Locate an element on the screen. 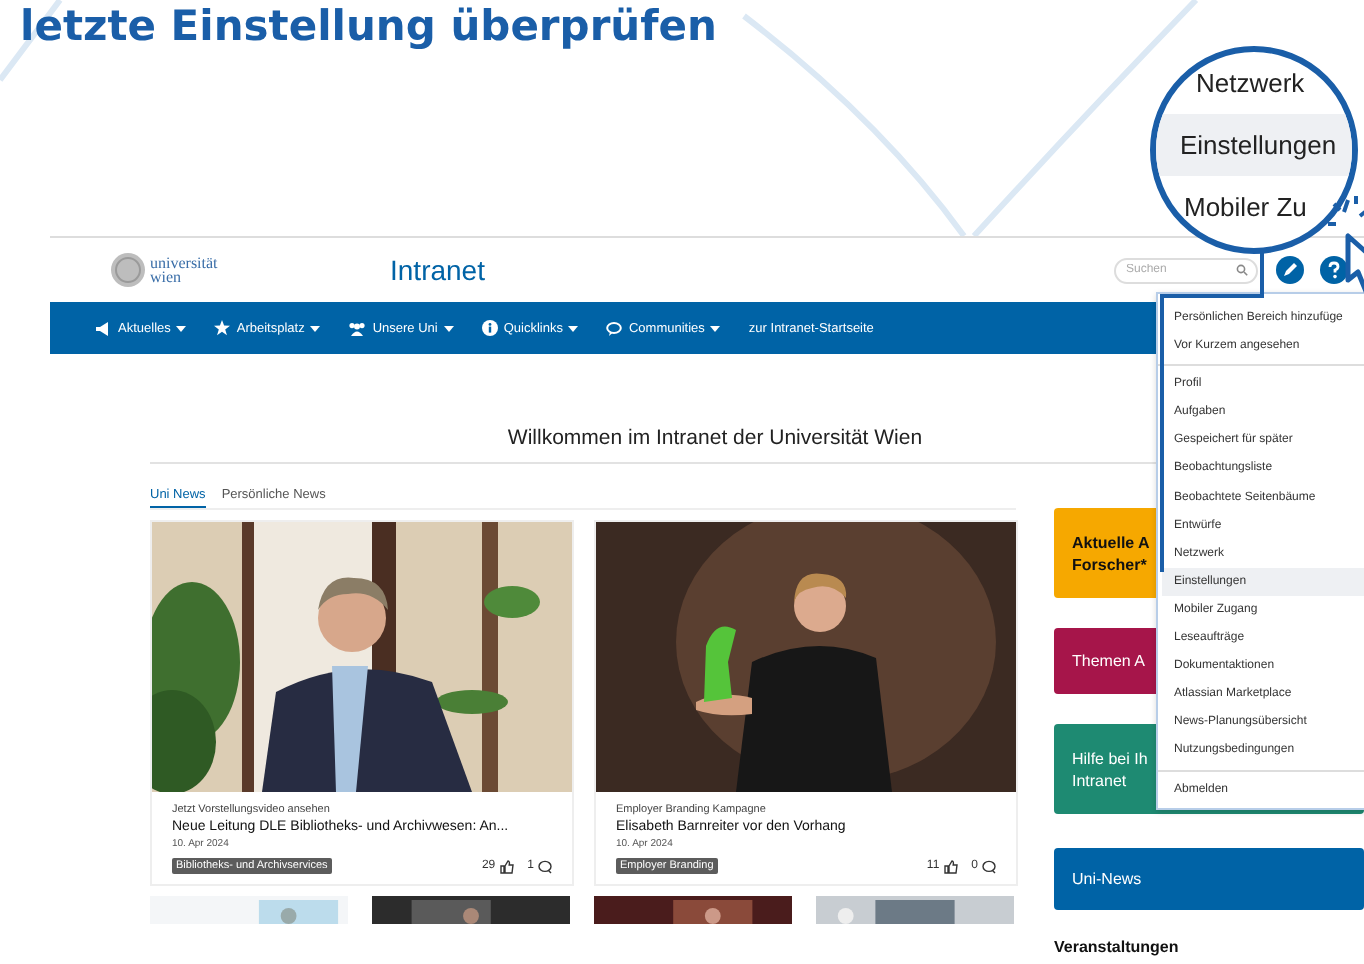 Image resolution: width=1364 pixels, height=964 pixels. megaphone-icon is located at coordinates (104, 328).